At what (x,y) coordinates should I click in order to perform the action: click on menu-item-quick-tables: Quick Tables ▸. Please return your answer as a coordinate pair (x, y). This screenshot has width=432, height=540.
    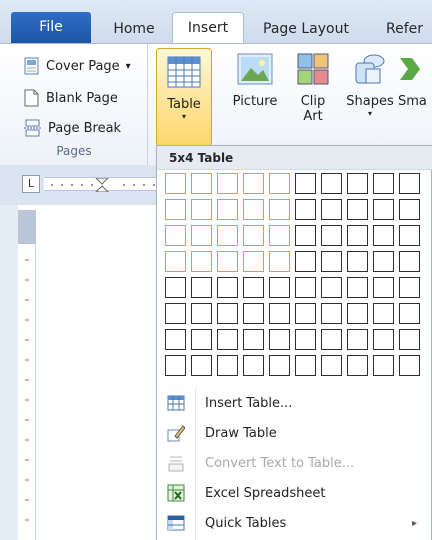
    Looking at the image, I should click on (294, 523).